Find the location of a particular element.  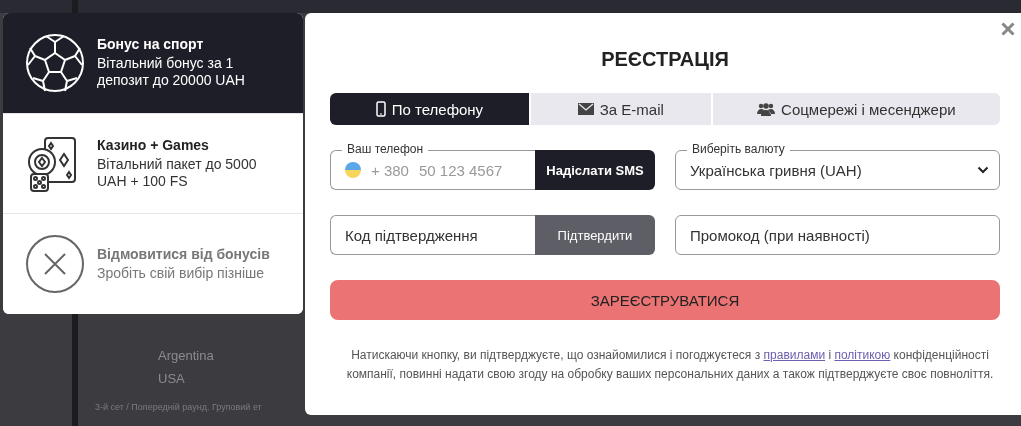

promo-field: Промокод (при наявності) is located at coordinates (837, 235).